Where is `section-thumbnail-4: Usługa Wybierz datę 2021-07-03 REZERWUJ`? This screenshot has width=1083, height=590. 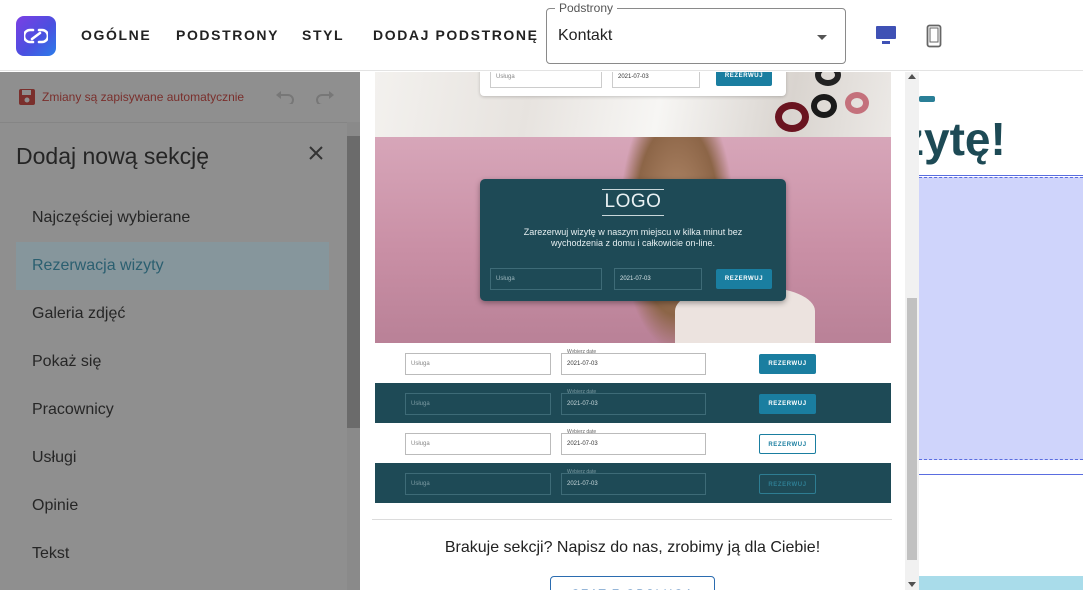 section-thumbnail-4: Usługa Wybierz datę 2021-07-03 REZERWUJ is located at coordinates (633, 403).